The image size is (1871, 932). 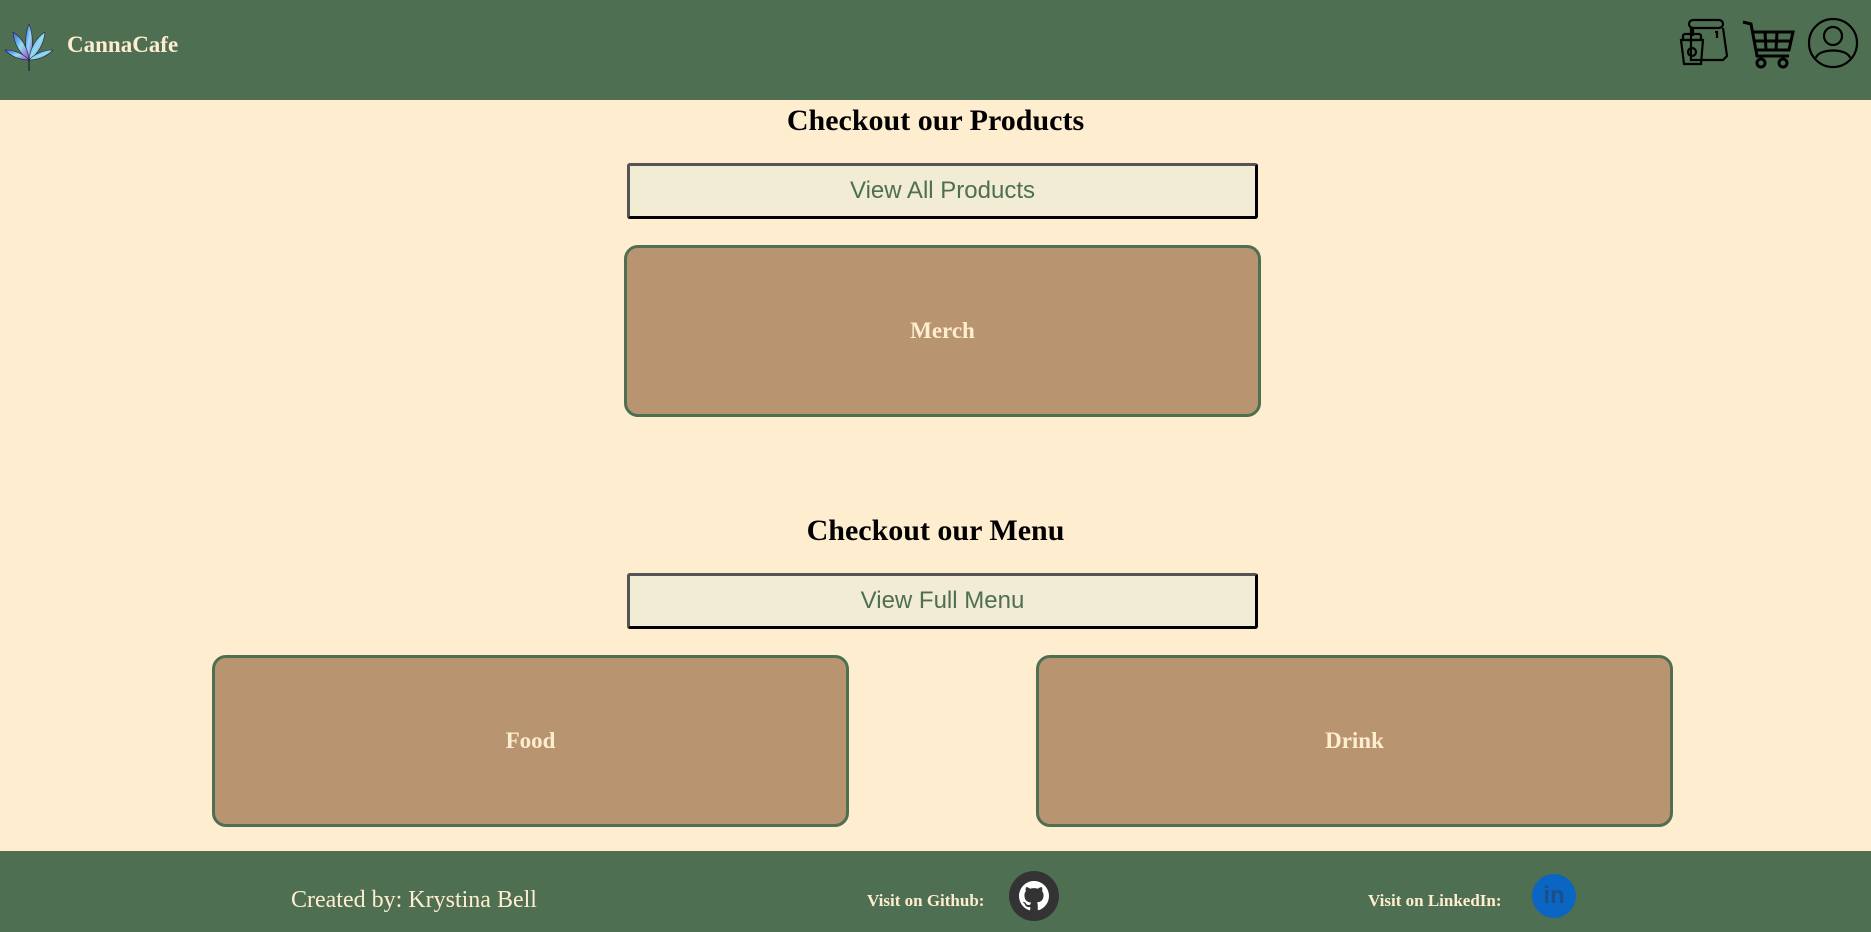 I want to click on merch-card: Merch, so click(x=942, y=331).